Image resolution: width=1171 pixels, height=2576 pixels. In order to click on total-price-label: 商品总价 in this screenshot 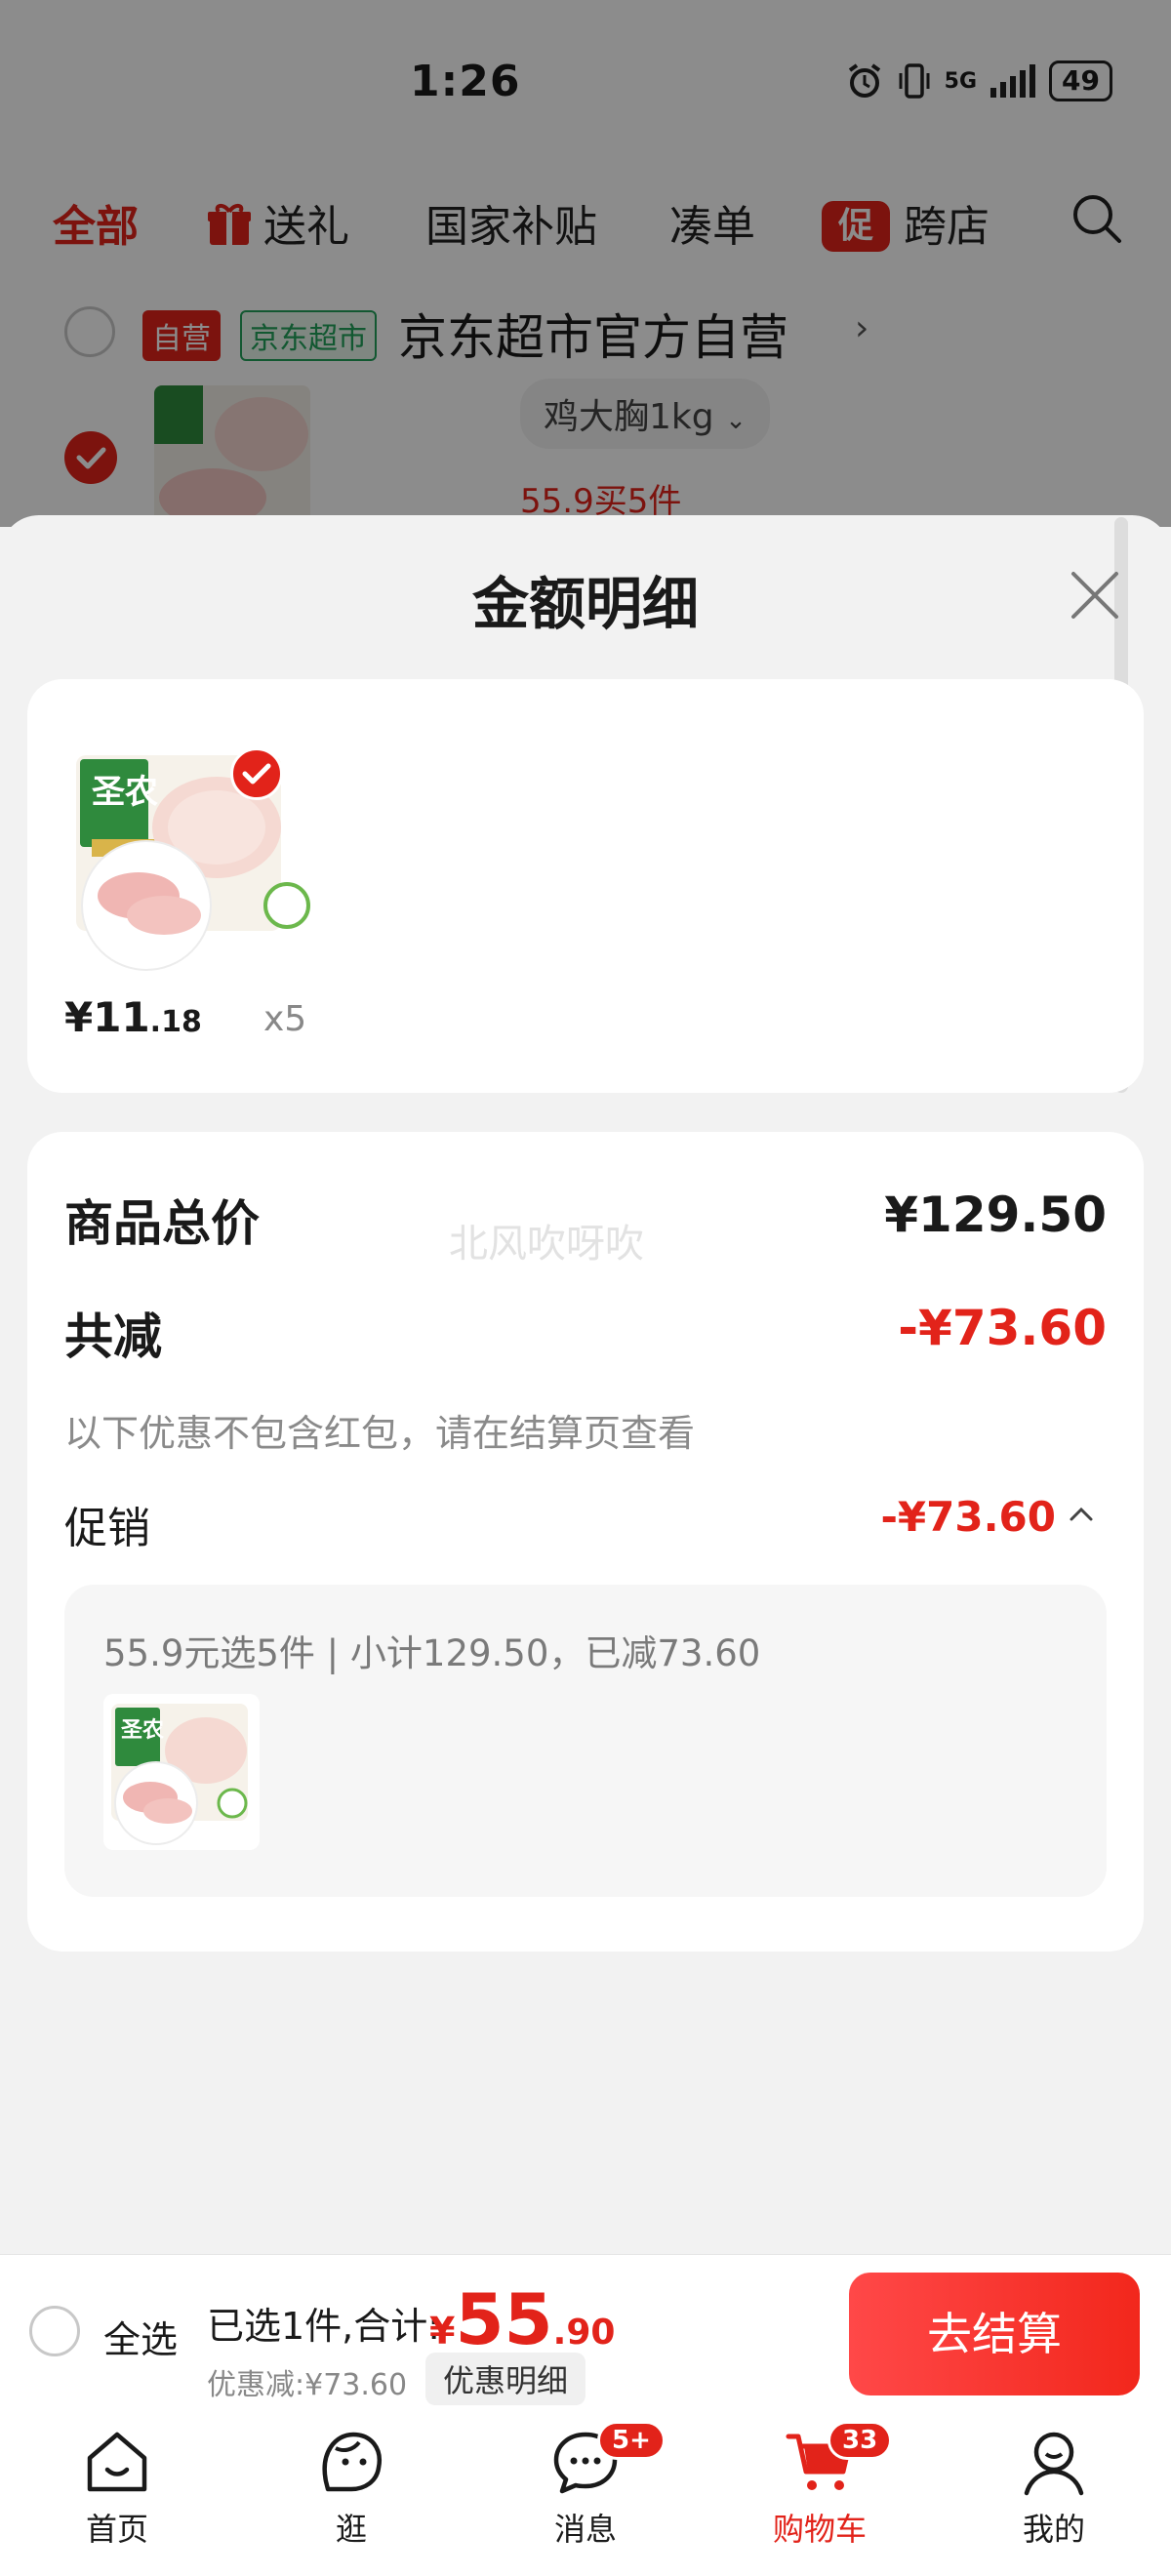, I will do `click(162, 1223)`.